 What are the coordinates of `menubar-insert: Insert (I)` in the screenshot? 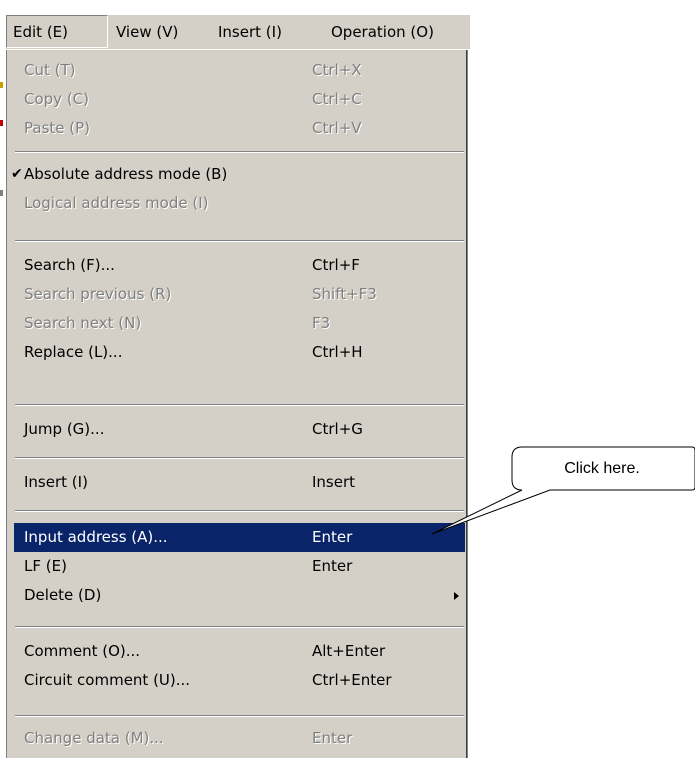 It's located at (250, 31).